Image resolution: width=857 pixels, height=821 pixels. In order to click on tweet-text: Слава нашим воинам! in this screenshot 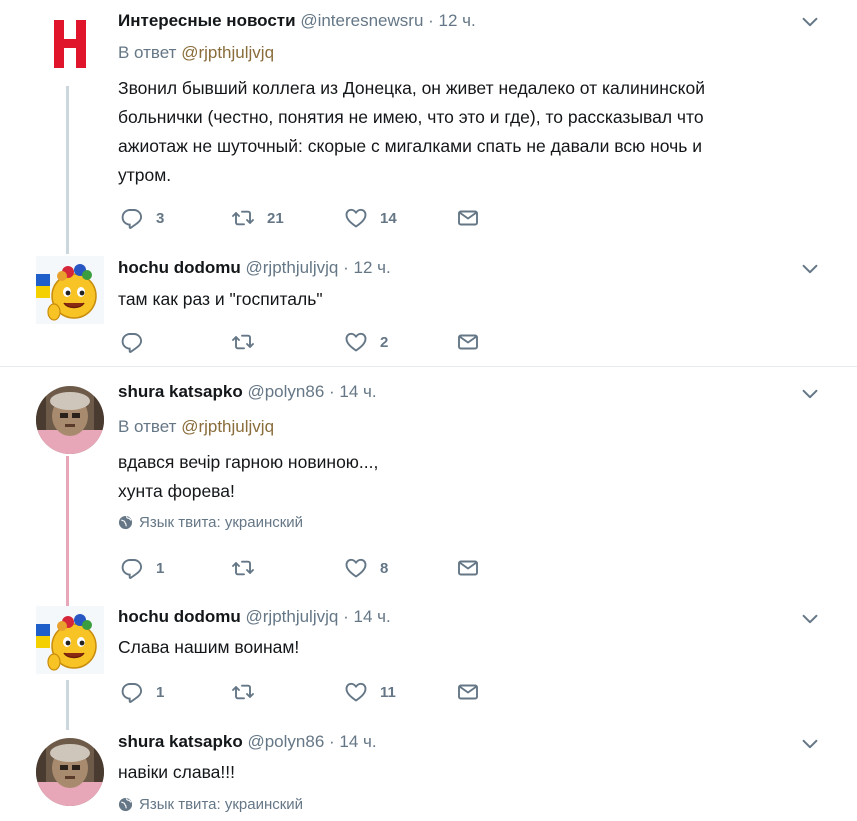, I will do `click(209, 647)`.